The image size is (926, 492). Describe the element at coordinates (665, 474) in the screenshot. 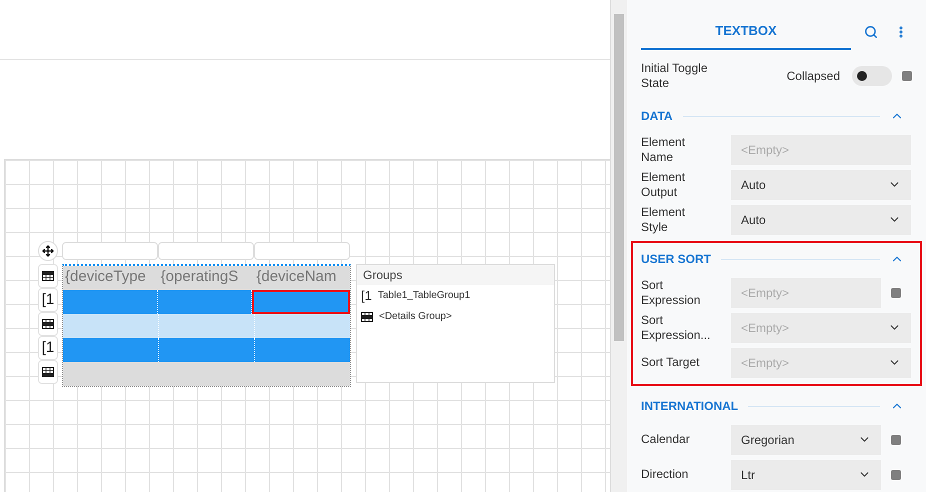

I see `field-label: Direction` at that location.